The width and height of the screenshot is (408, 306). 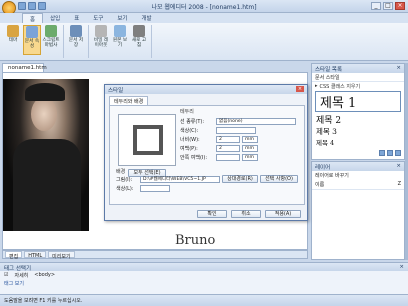 I want to click on tab-insert: 삽입, so click(x=55, y=18).